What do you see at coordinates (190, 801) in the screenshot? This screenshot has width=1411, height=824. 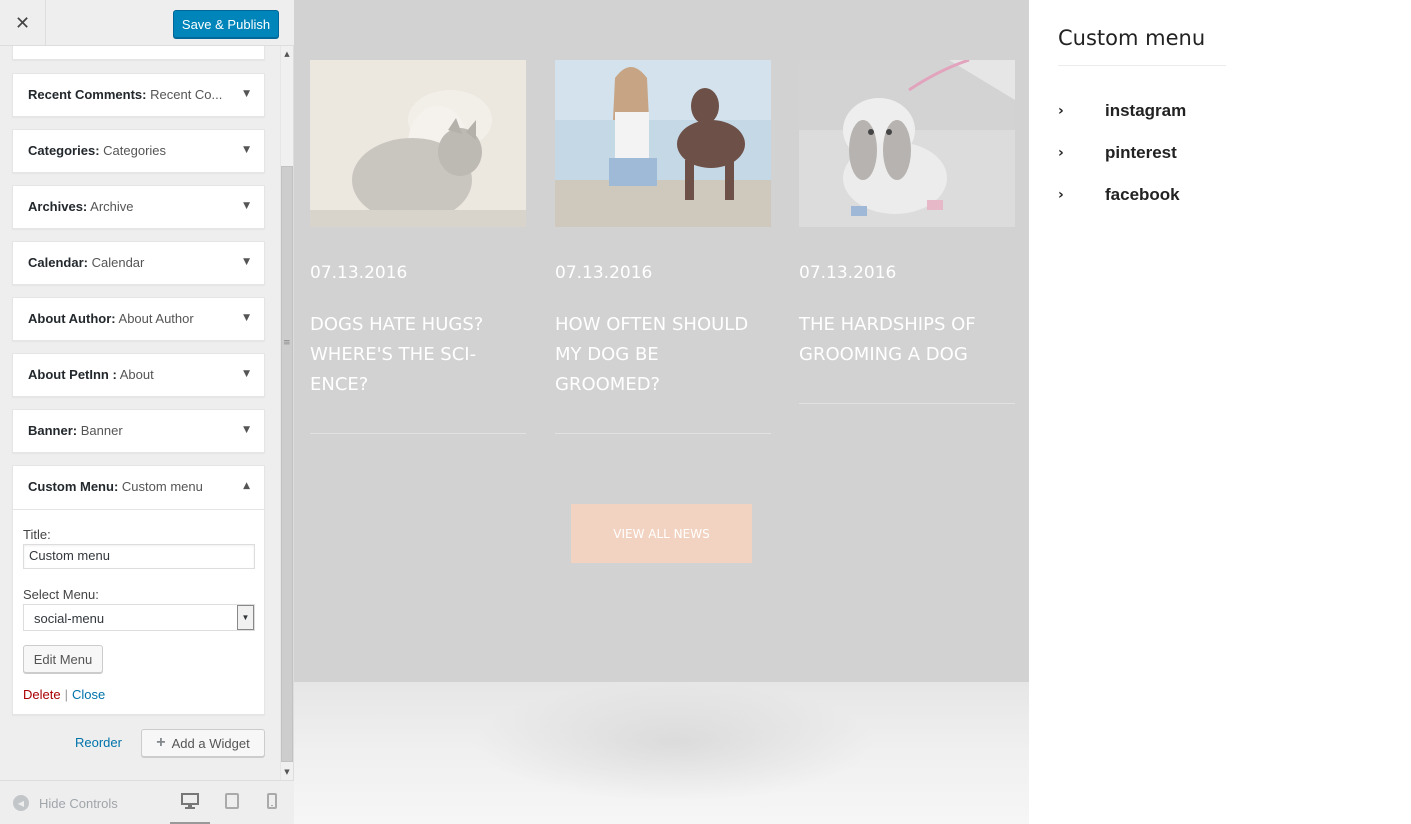 I see `desktop-icon` at bounding box center [190, 801].